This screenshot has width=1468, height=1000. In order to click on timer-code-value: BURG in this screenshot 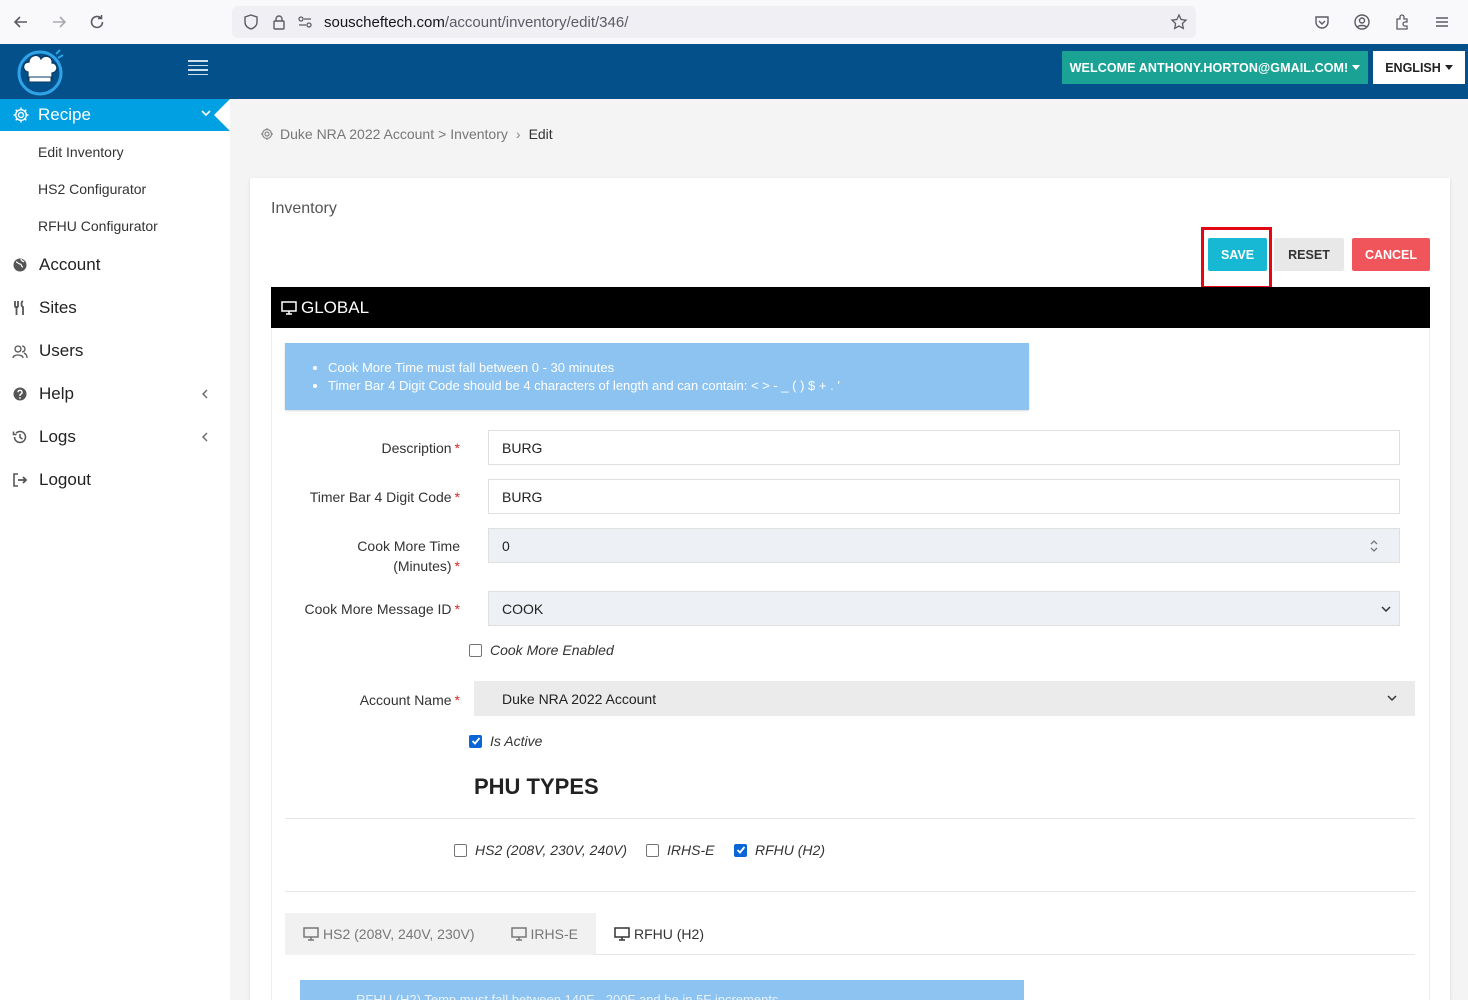, I will do `click(522, 496)`.